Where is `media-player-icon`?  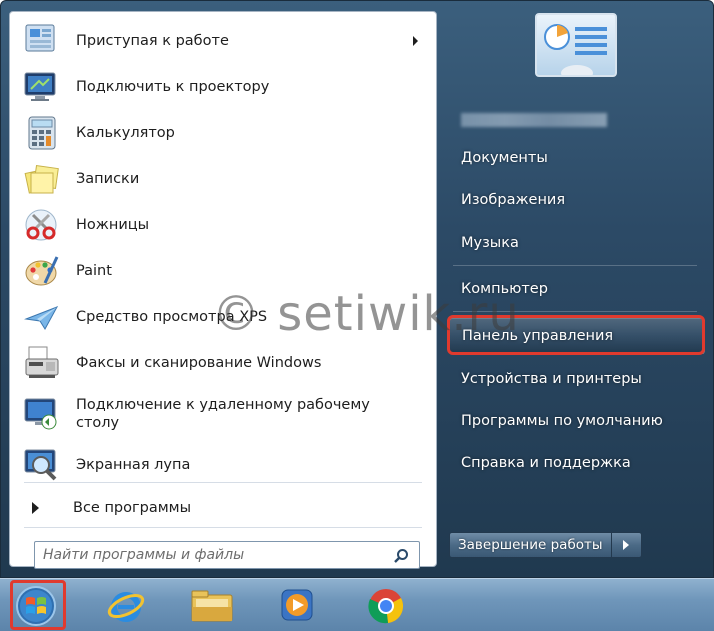 media-player-icon is located at coordinates (298, 606).